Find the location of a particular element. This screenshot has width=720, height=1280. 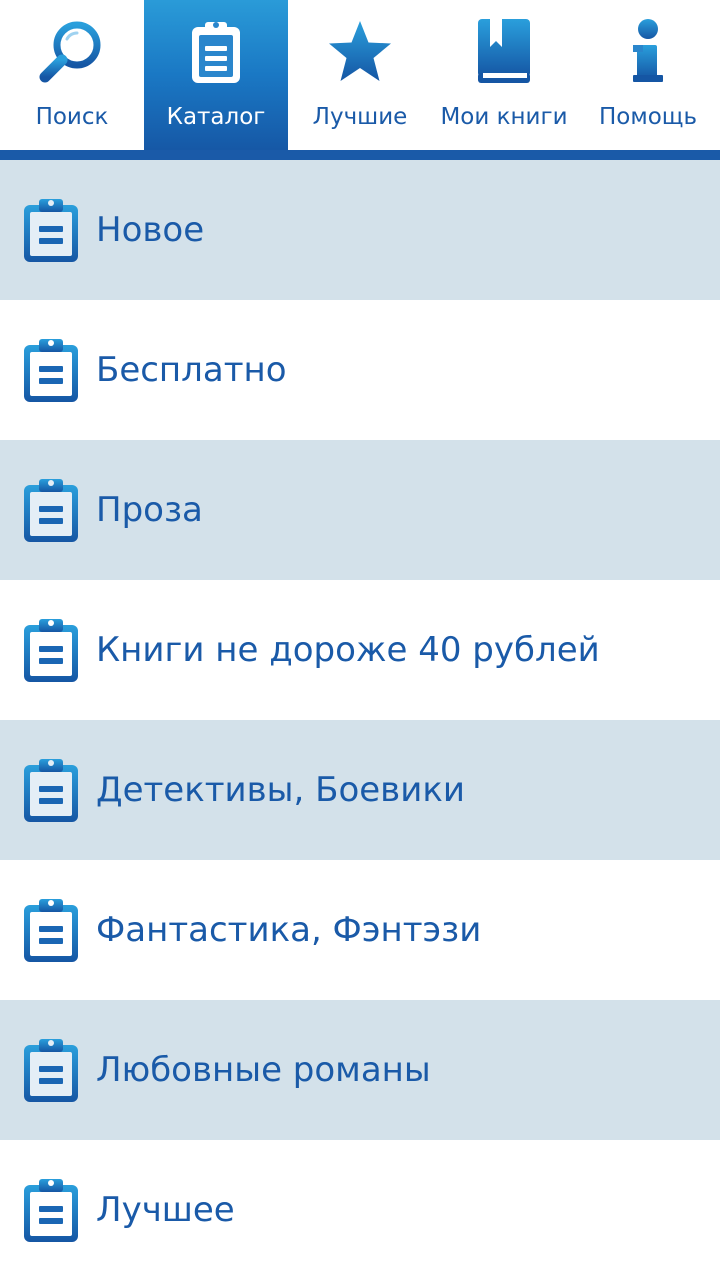

list-item: Книги не дороже 40 рублей is located at coordinates (360, 650).